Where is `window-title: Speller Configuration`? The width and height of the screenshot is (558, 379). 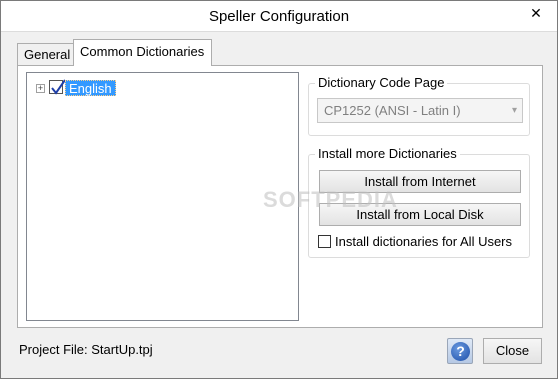 window-title: Speller Configuration is located at coordinates (279, 16).